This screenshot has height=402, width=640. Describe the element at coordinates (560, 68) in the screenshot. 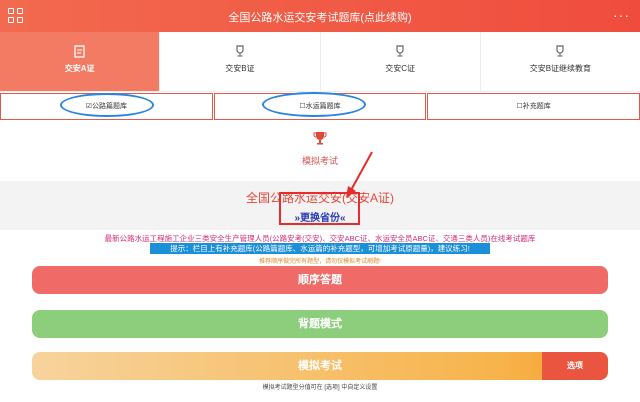

I see `tab-label: 交安B证继续教育` at that location.